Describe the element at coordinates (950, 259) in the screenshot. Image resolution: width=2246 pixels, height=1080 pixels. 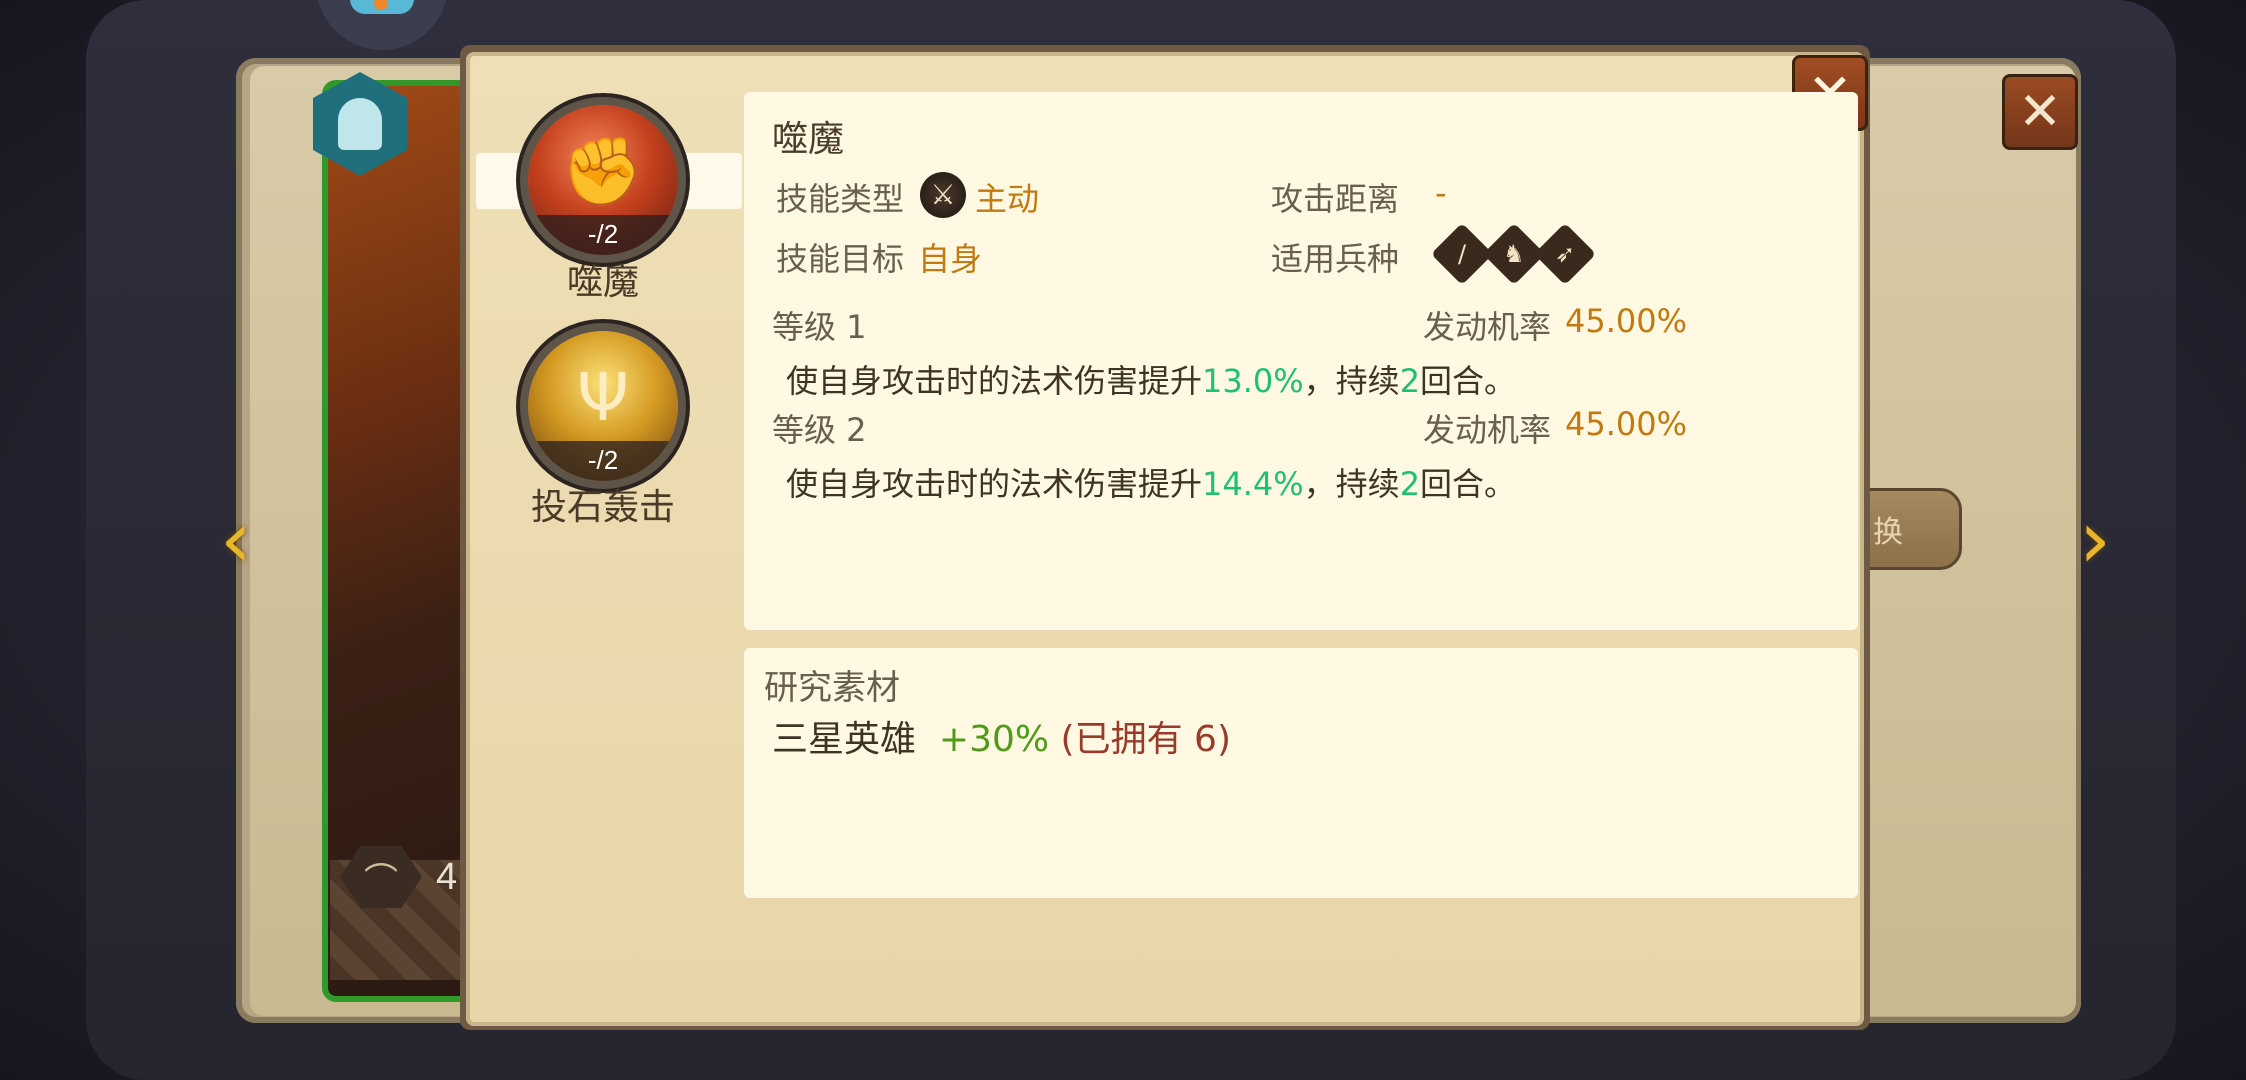
I see `skill-target-value: 自身` at that location.